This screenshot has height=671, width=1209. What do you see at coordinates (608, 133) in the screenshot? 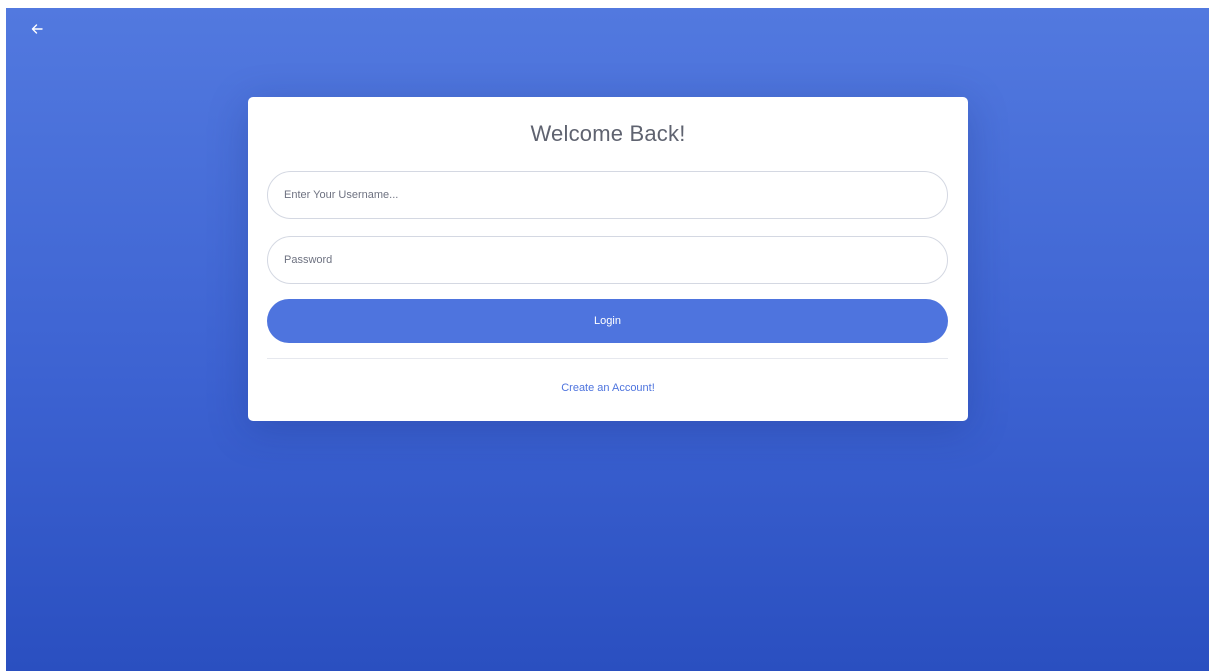
I see `page-title: Welcome Back!` at bounding box center [608, 133].